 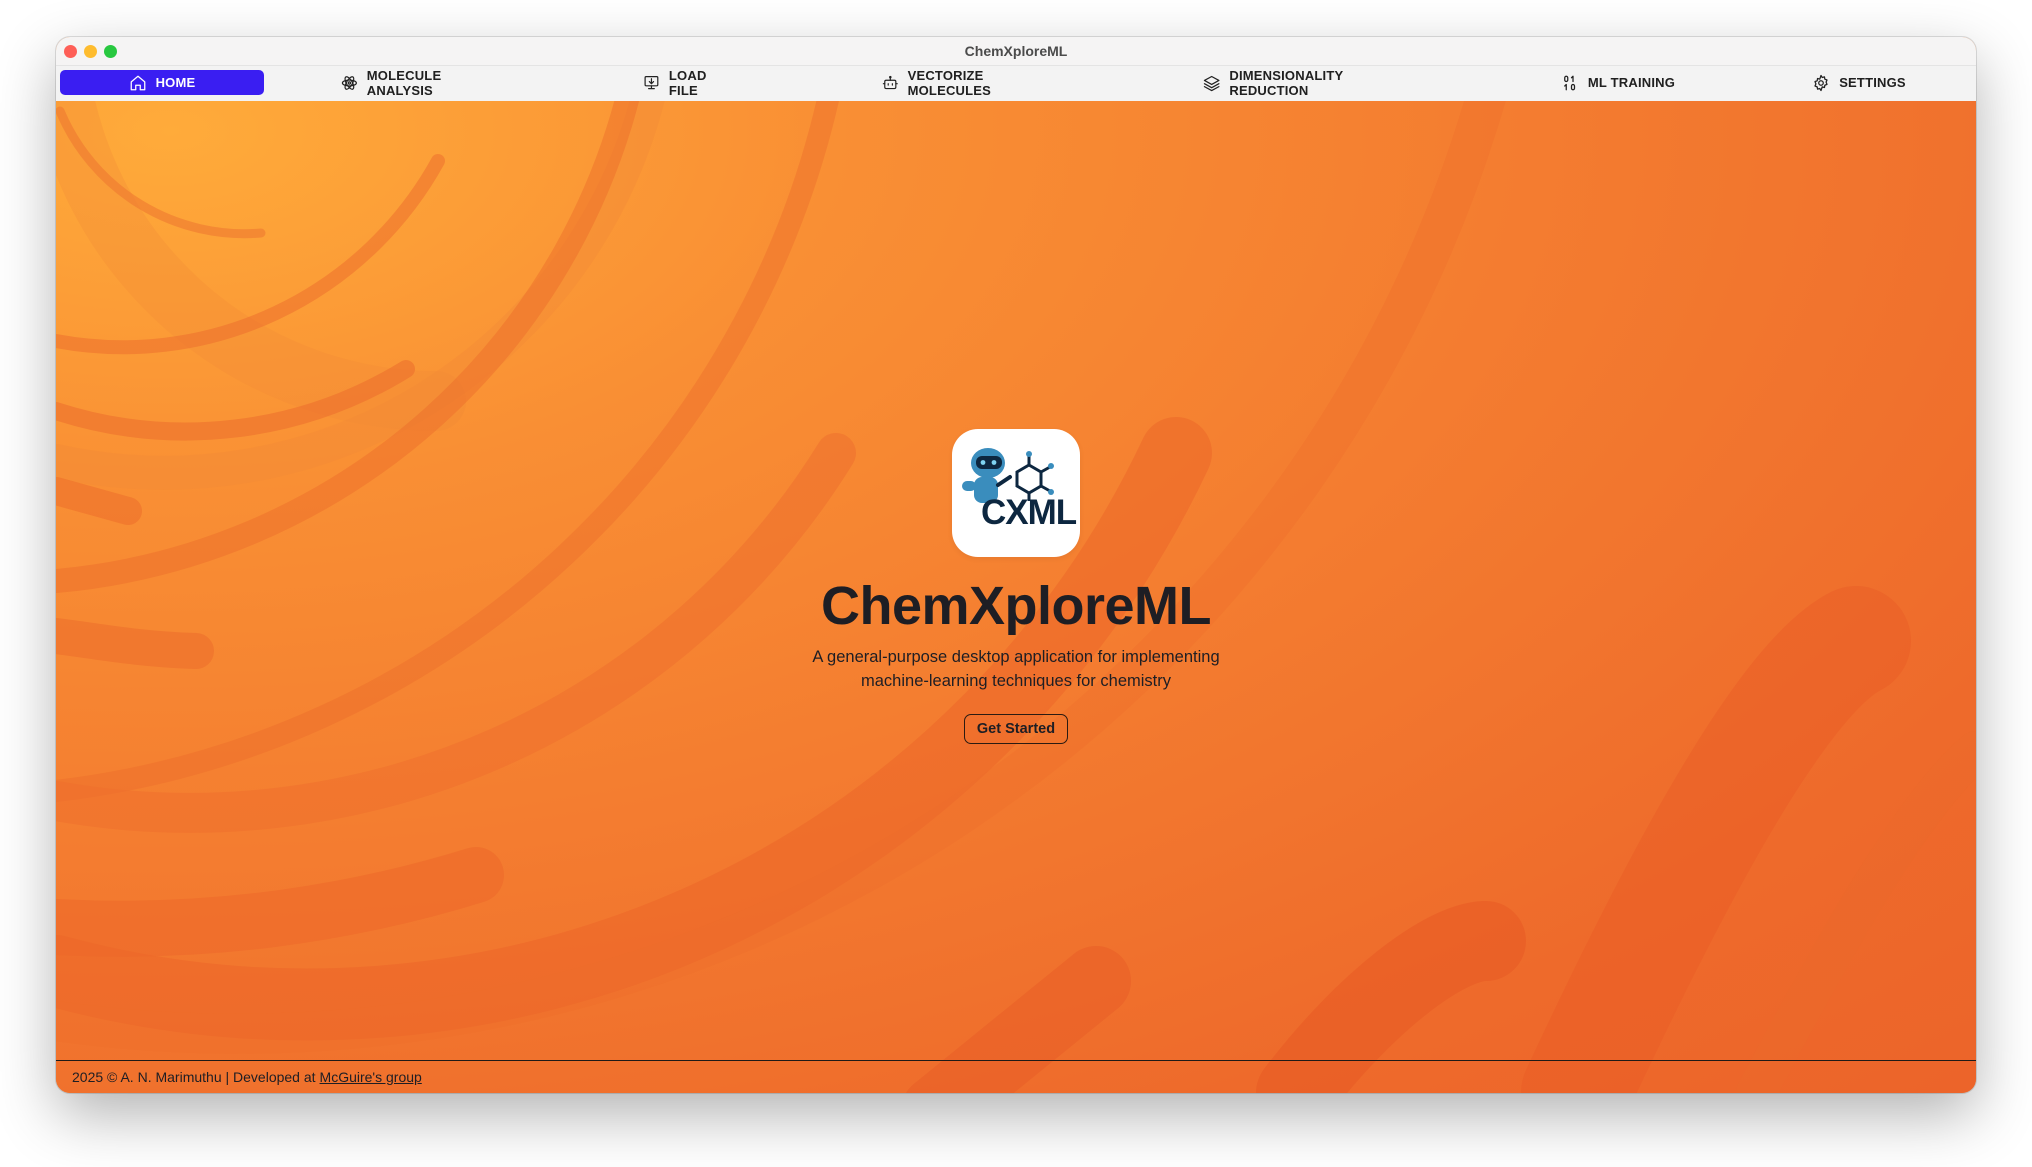 What do you see at coordinates (890, 82) in the screenshot?
I see `robot-icon` at bounding box center [890, 82].